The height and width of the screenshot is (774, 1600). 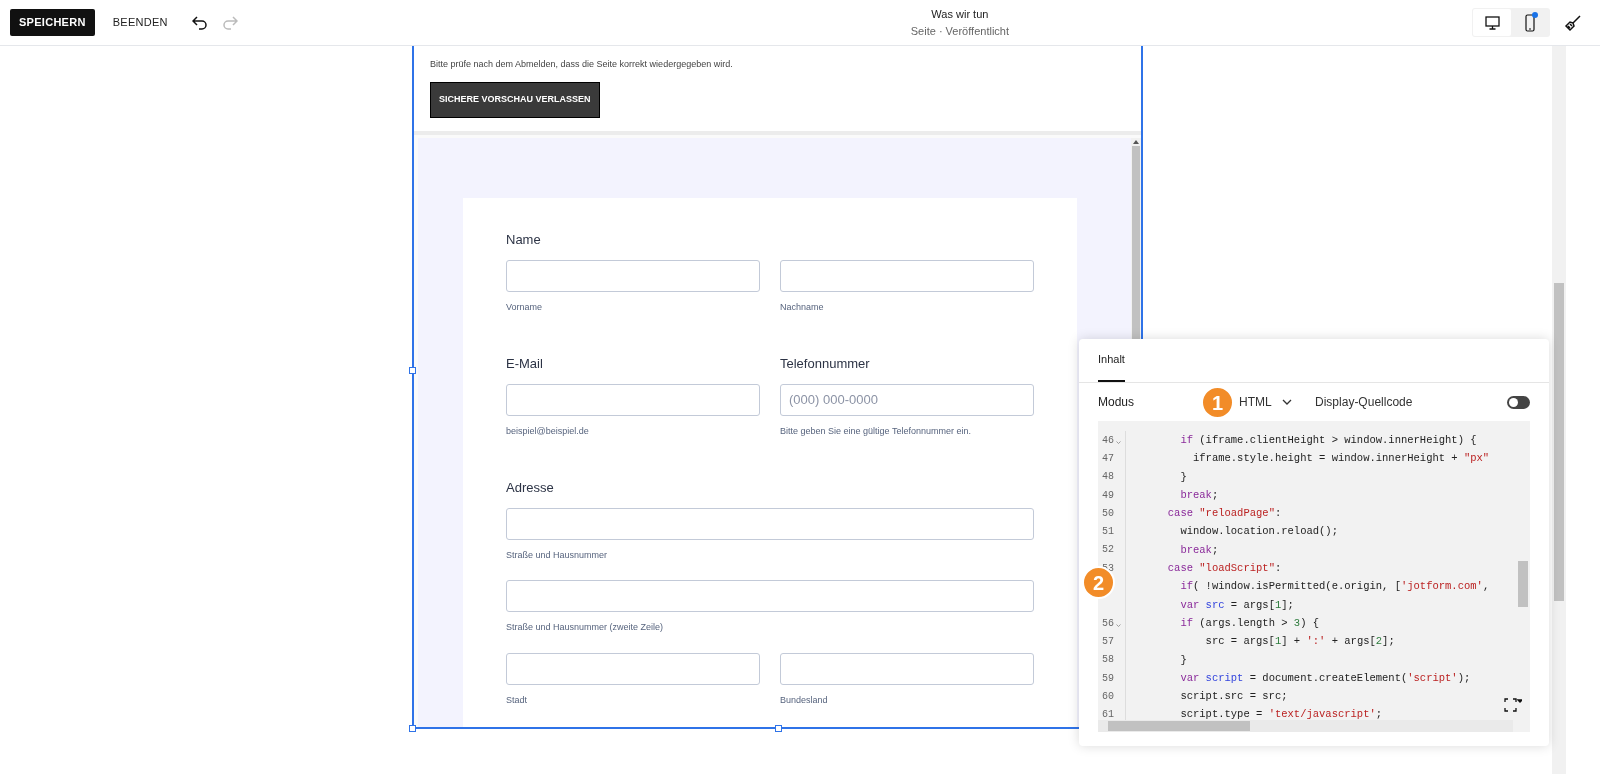 I want to click on code-line: case "loadScript":, so click(x=1224, y=569).